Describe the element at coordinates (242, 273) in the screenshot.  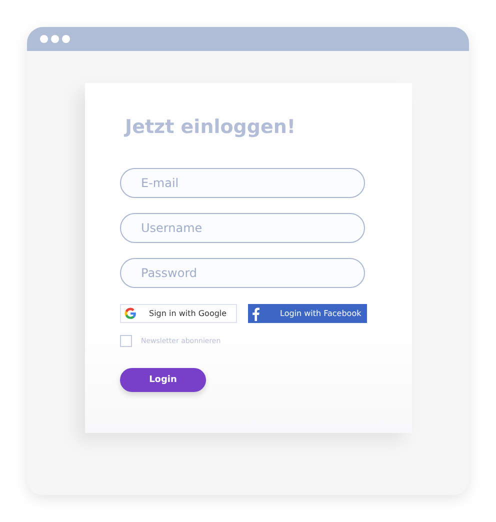
I see `input-field: Password` at that location.